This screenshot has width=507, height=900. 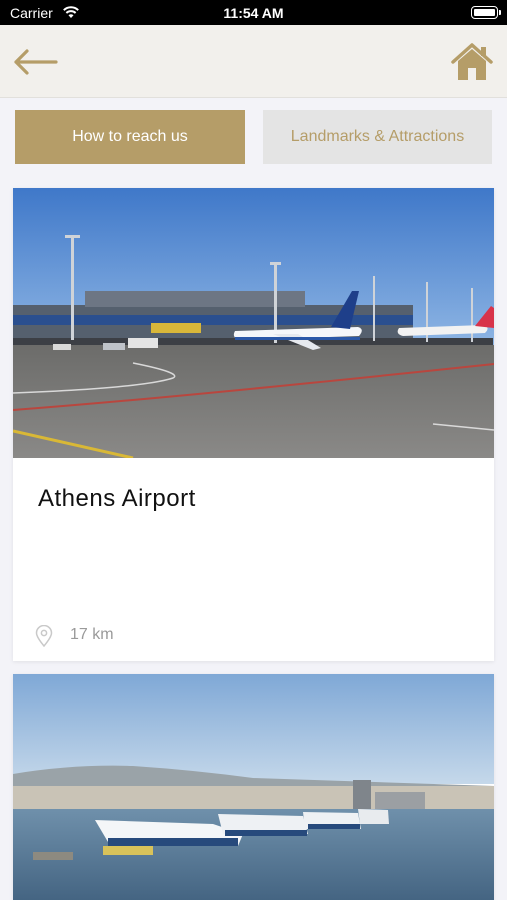 What do you see at coordinates (472, 62) in the screenshot?
I see `home-icon` at bounding box center [472, 62].